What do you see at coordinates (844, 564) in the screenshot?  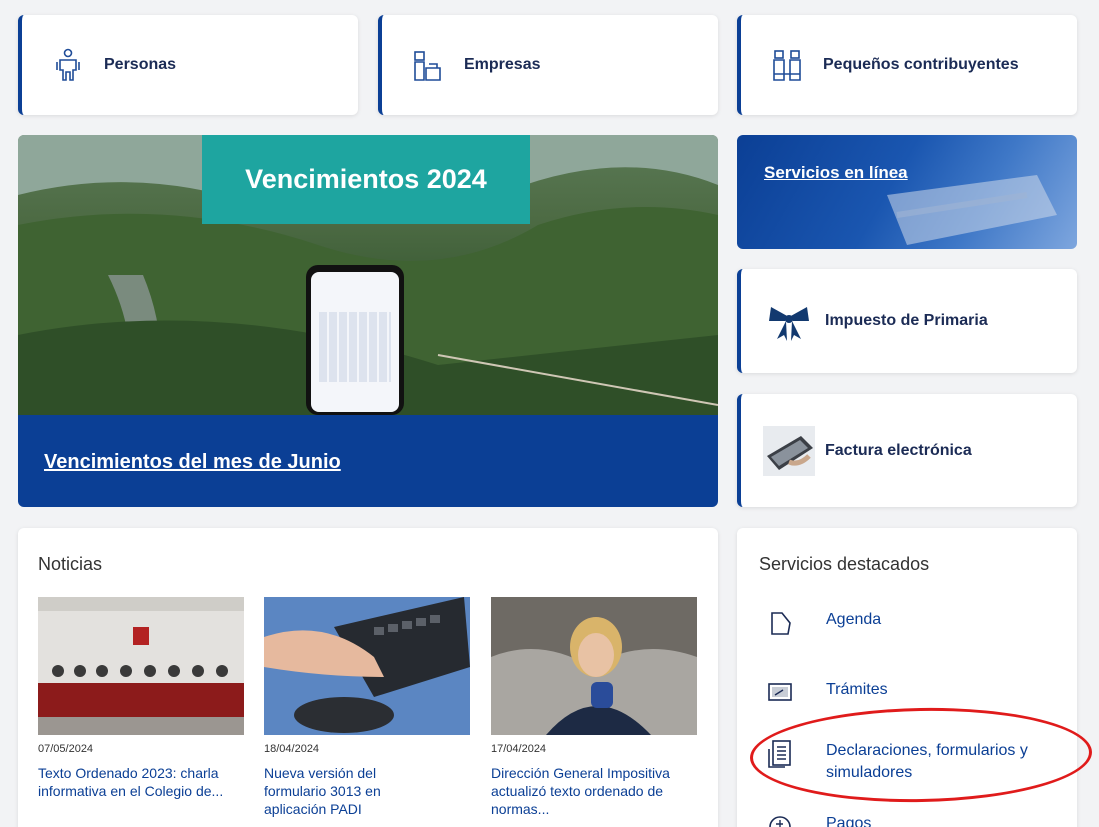 I see `featured-title: Servicios destacados` at bounding box center [844, 564].